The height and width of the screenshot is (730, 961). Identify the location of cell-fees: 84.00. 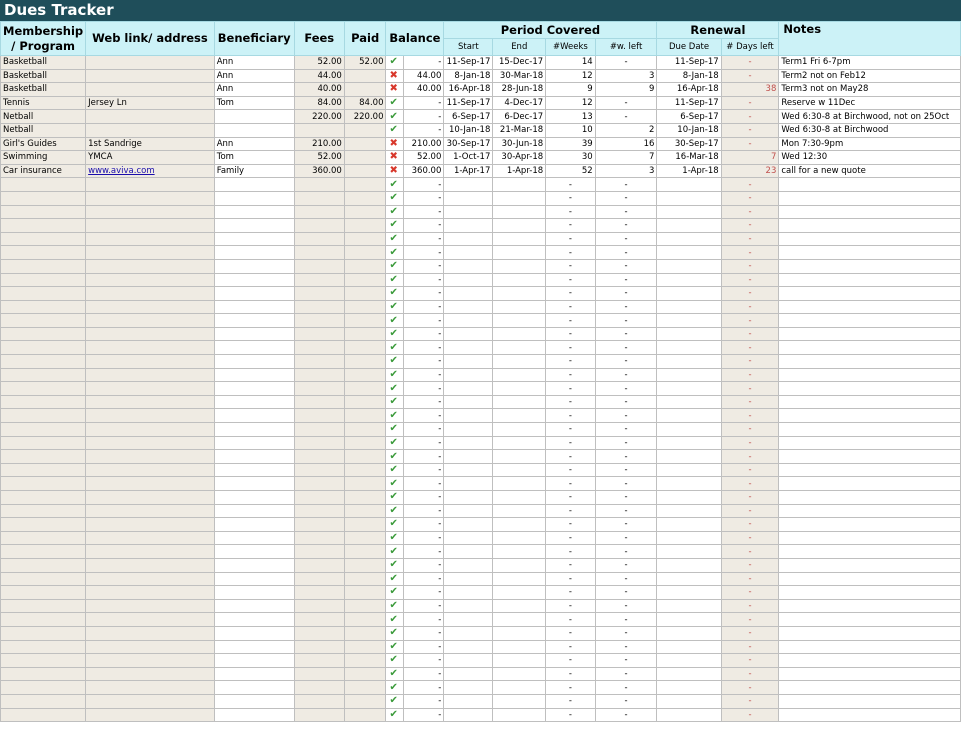
(319, 103).